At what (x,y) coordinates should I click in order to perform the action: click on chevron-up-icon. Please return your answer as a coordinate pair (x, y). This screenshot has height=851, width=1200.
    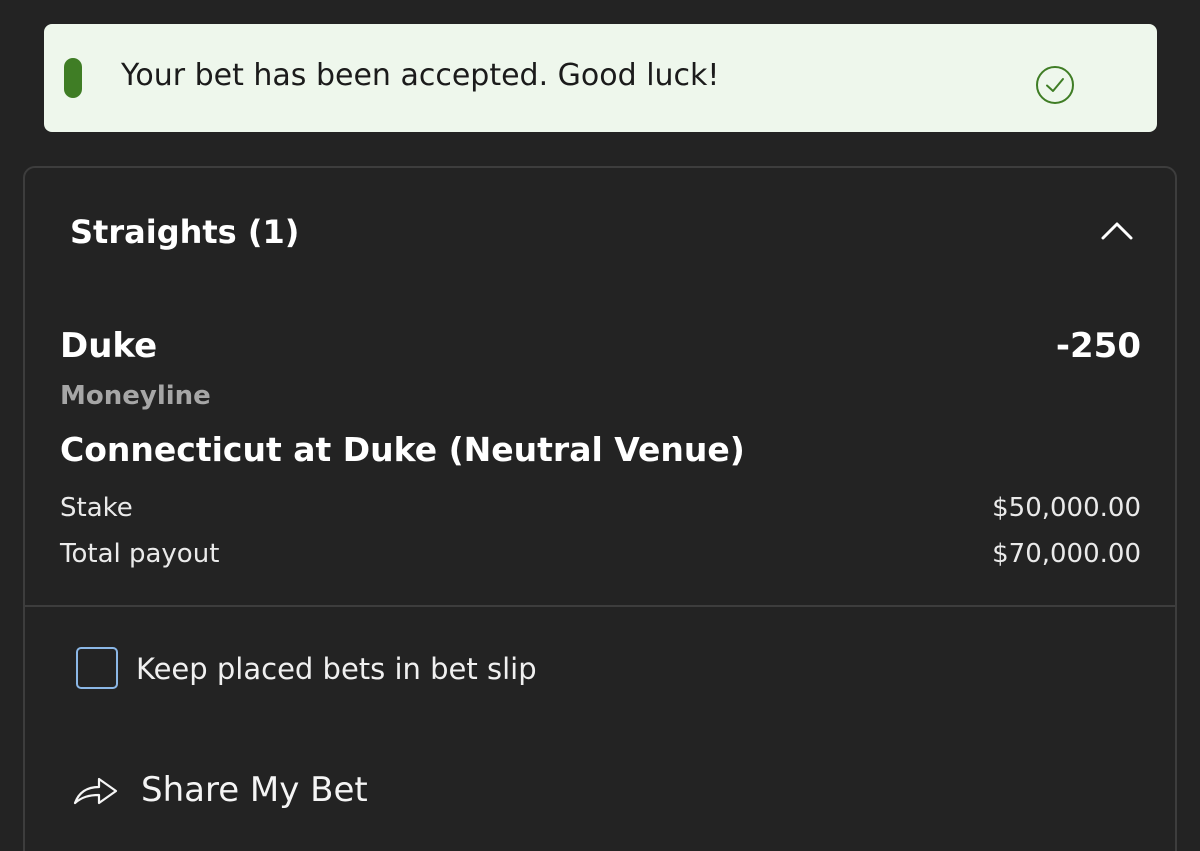
    Looking at the image, I should click on (1117, 231).